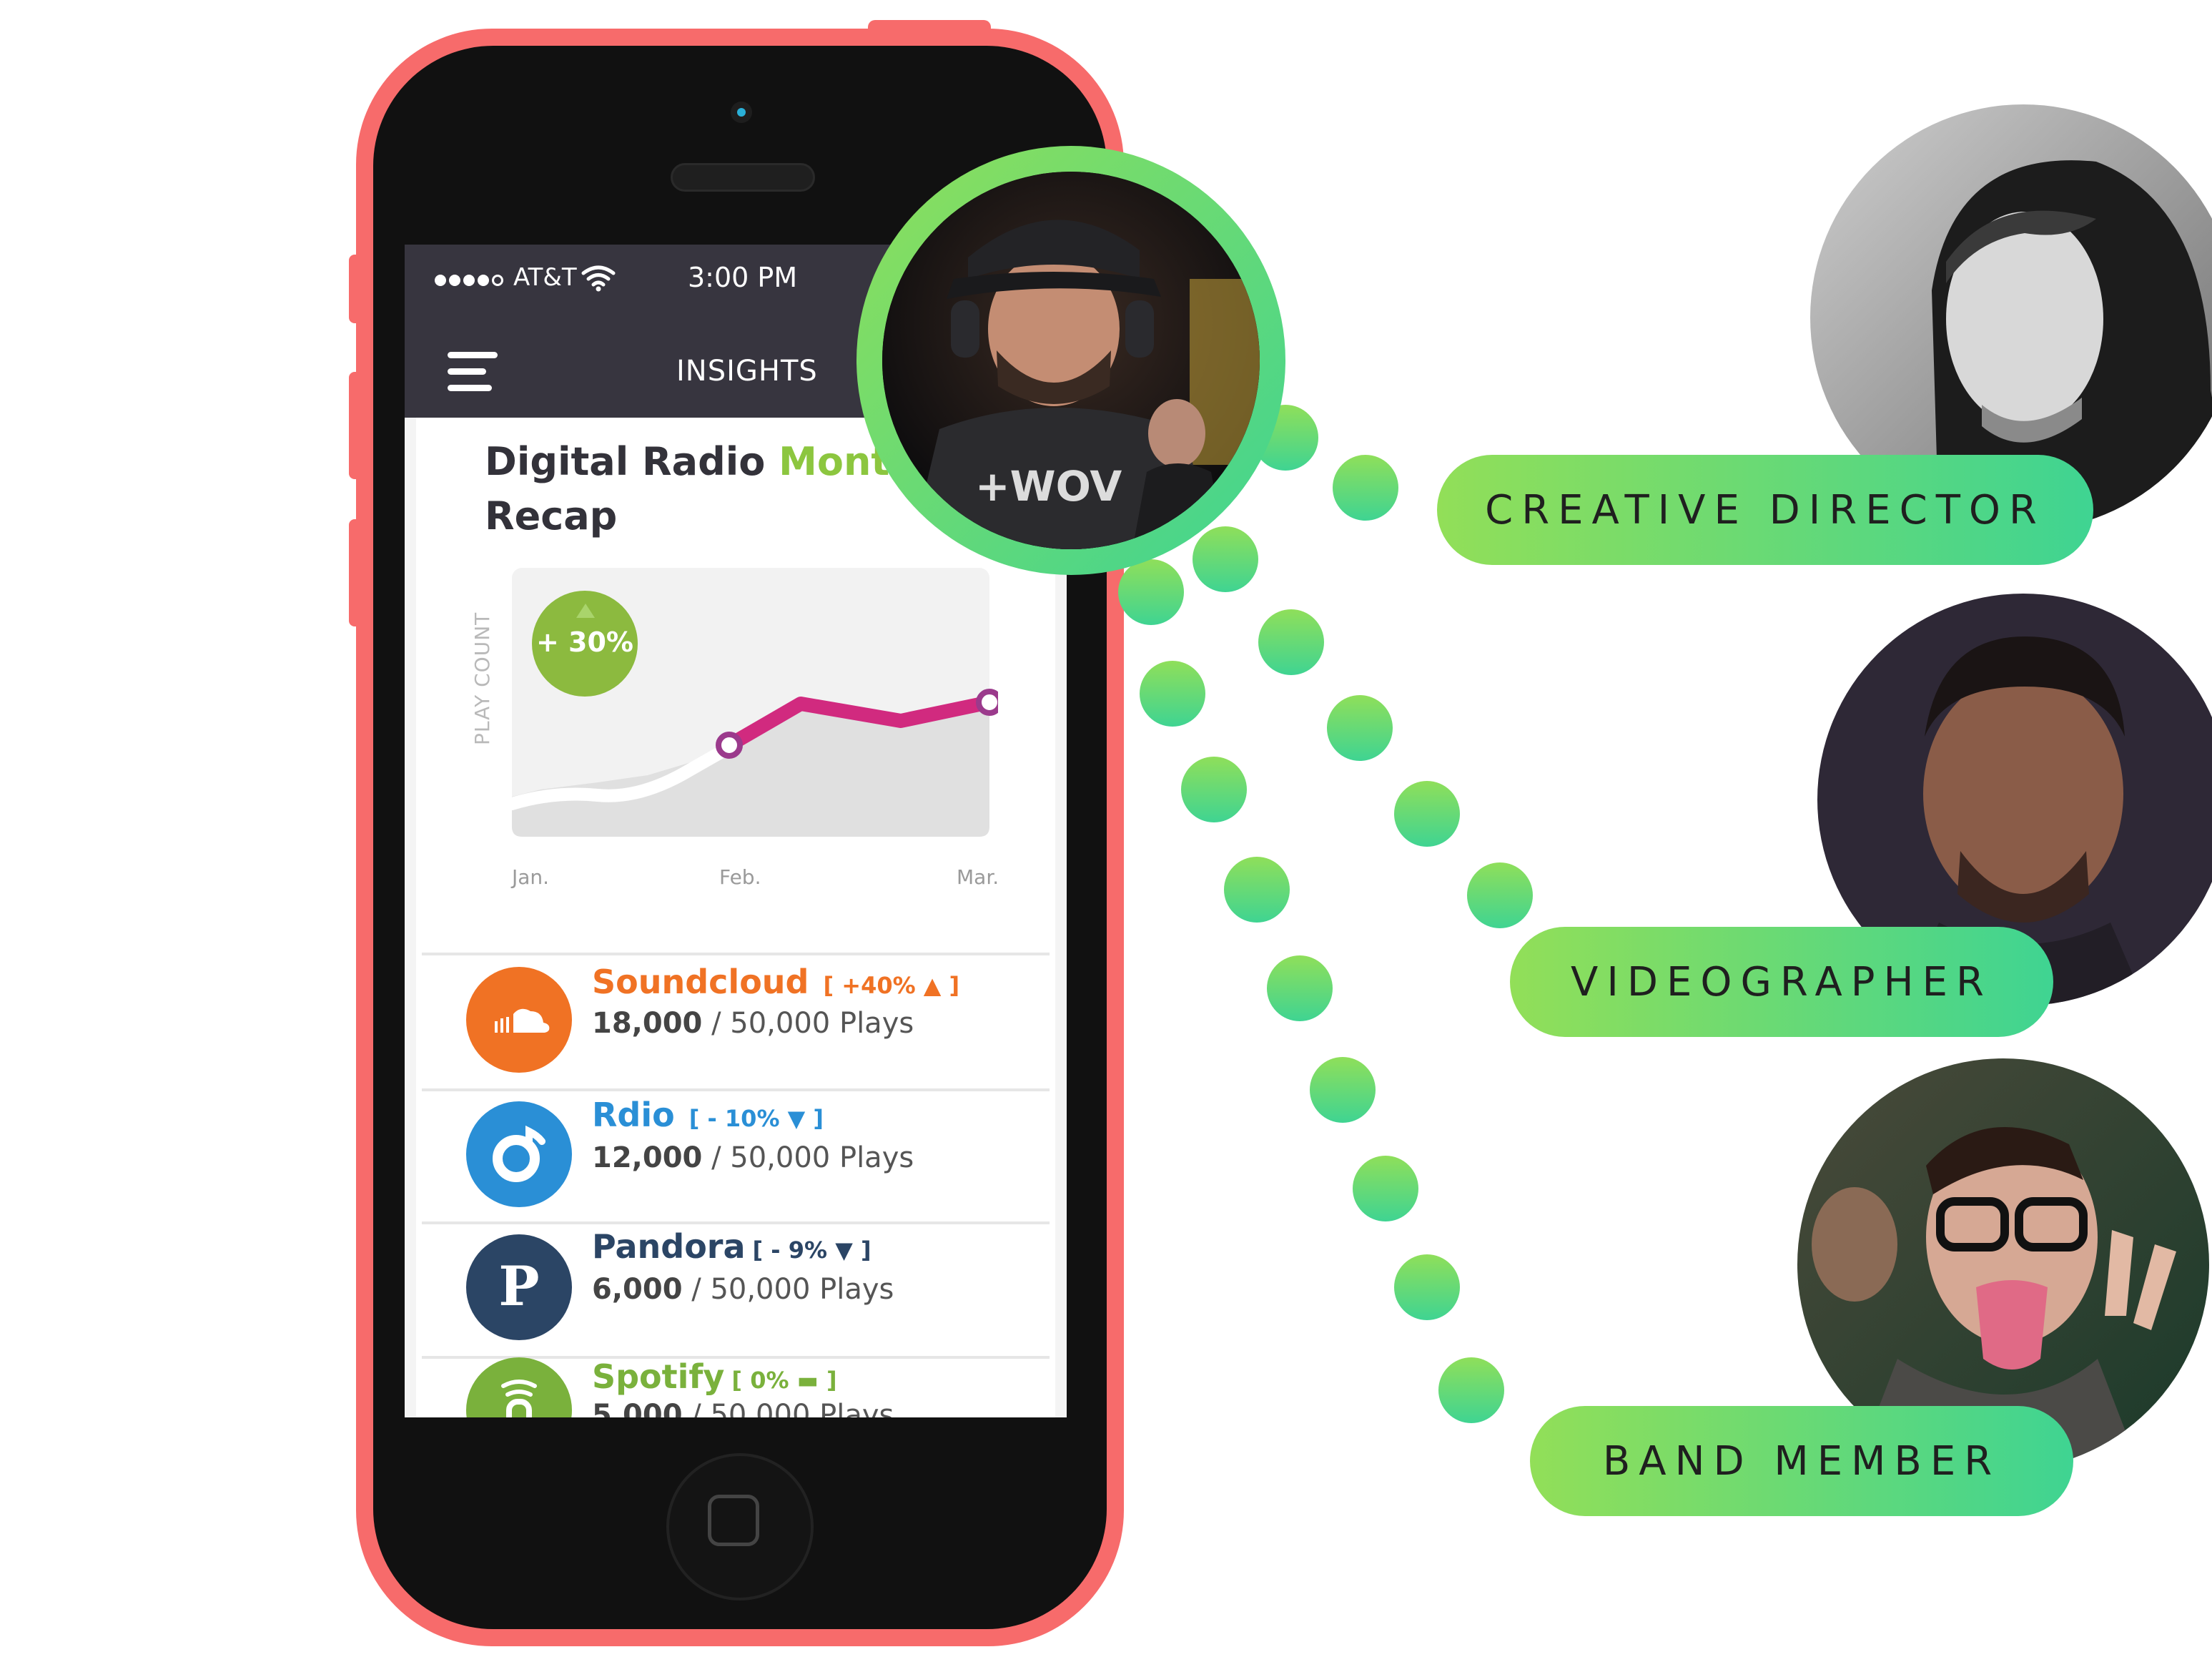  I want to click on wifi-icon, so click(598, 278).